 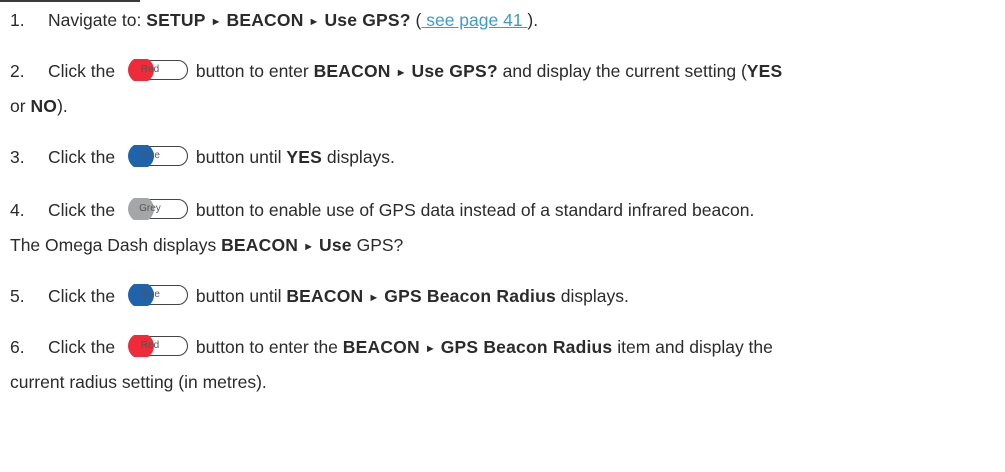 I want to click on step-text: item and display the, so click(x=692, y=347).